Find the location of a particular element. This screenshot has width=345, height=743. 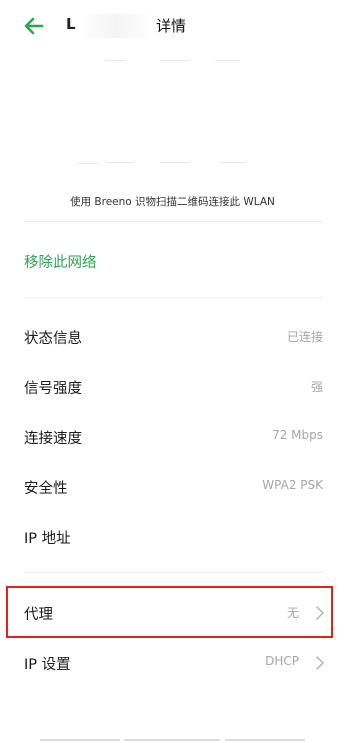

row-value: DHCP is located at coordinates (282, 661).